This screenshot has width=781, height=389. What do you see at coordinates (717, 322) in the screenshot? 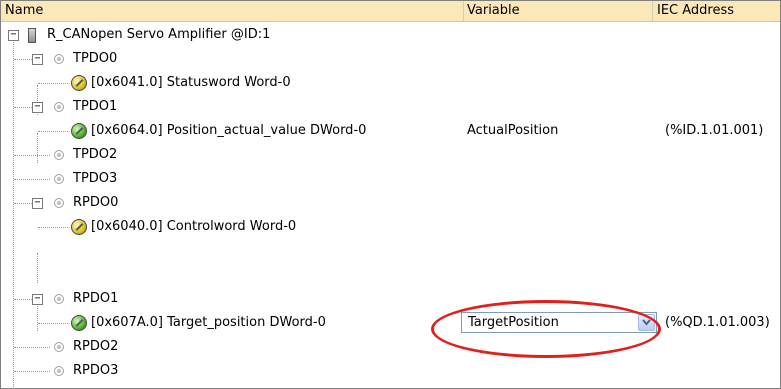
I see `iec-address-value: (%QD.1.01.003)` at bounding box center [717, 322].